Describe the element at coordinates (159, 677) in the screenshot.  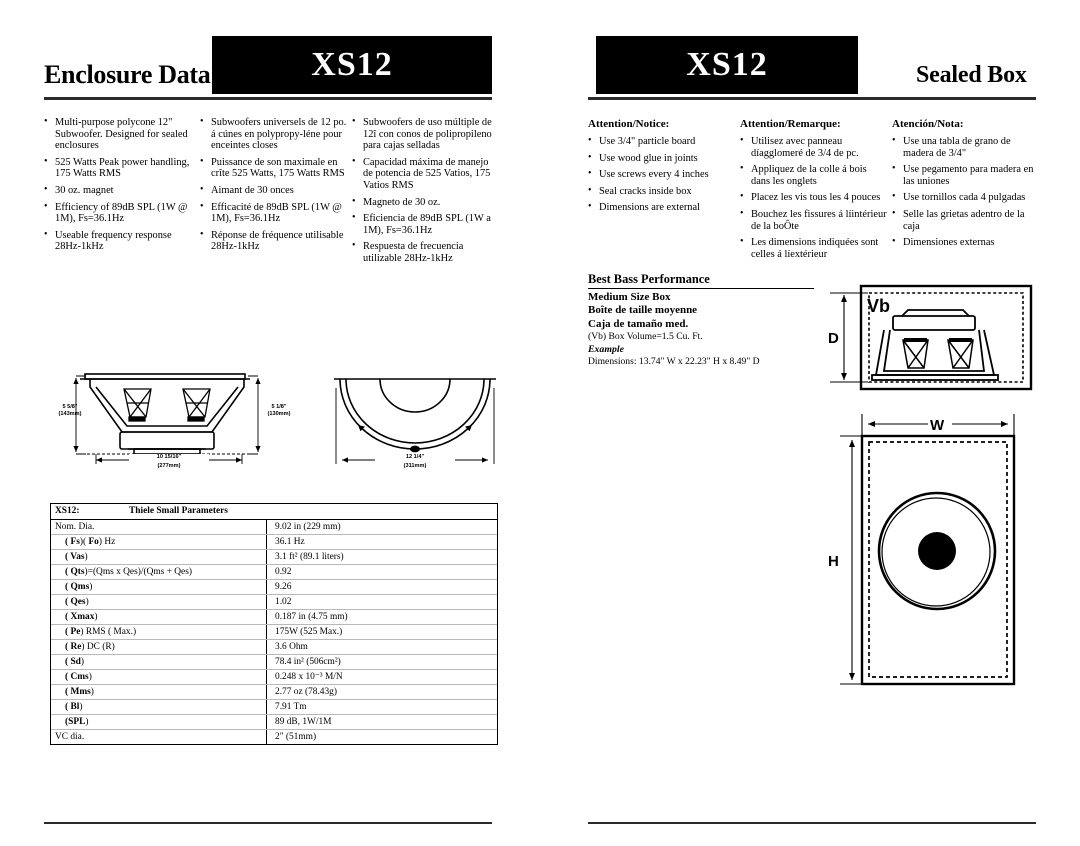
I see `param-label: ( Cms)` at that location.